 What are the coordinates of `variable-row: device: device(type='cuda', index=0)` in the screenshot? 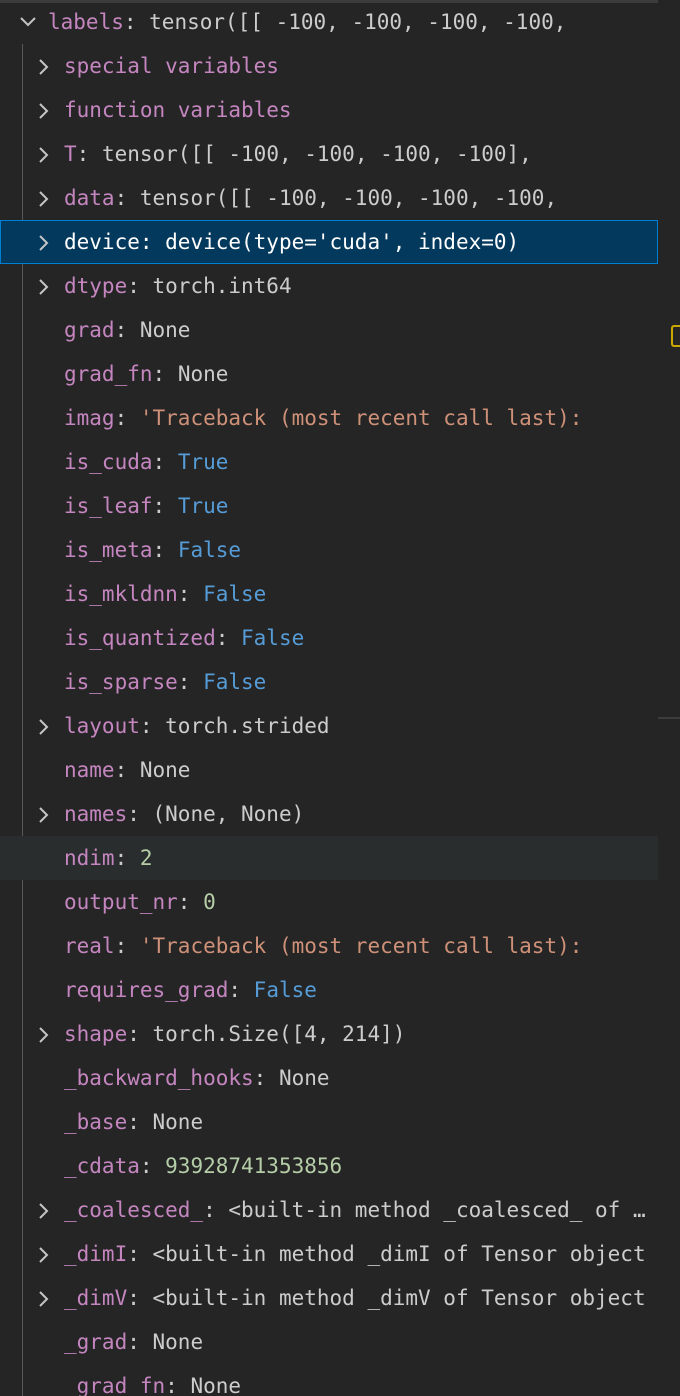 It's located at (329, 242).